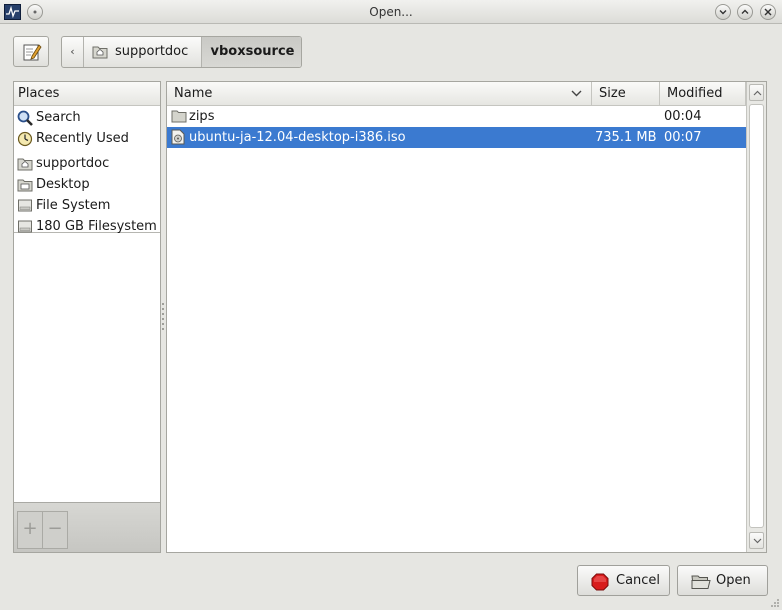  I want to click on breadcrumb-supportdoc: supportdoc, so click(143, 52).